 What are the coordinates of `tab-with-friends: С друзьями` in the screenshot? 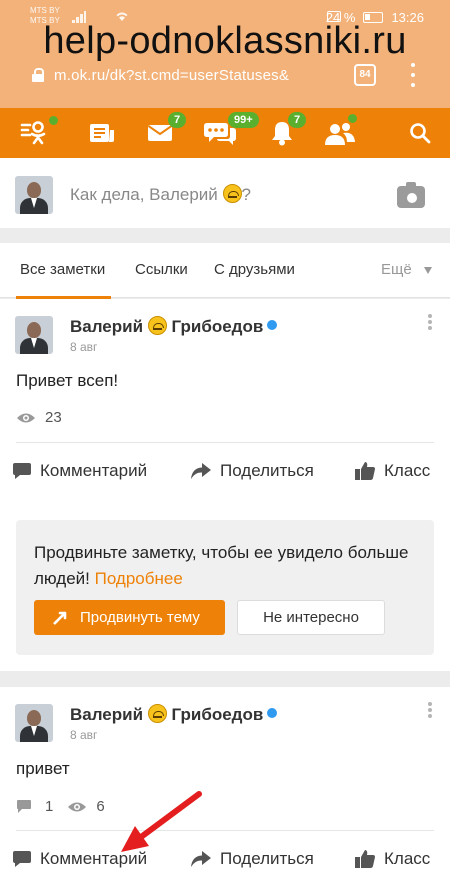 It's located at (254, 269).